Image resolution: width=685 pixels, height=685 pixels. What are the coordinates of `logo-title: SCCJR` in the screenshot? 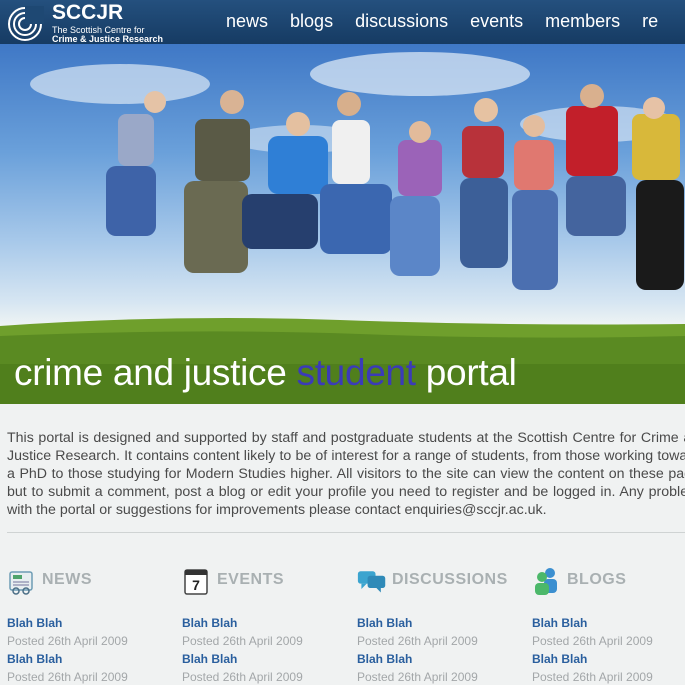 It's located at (88, 12).